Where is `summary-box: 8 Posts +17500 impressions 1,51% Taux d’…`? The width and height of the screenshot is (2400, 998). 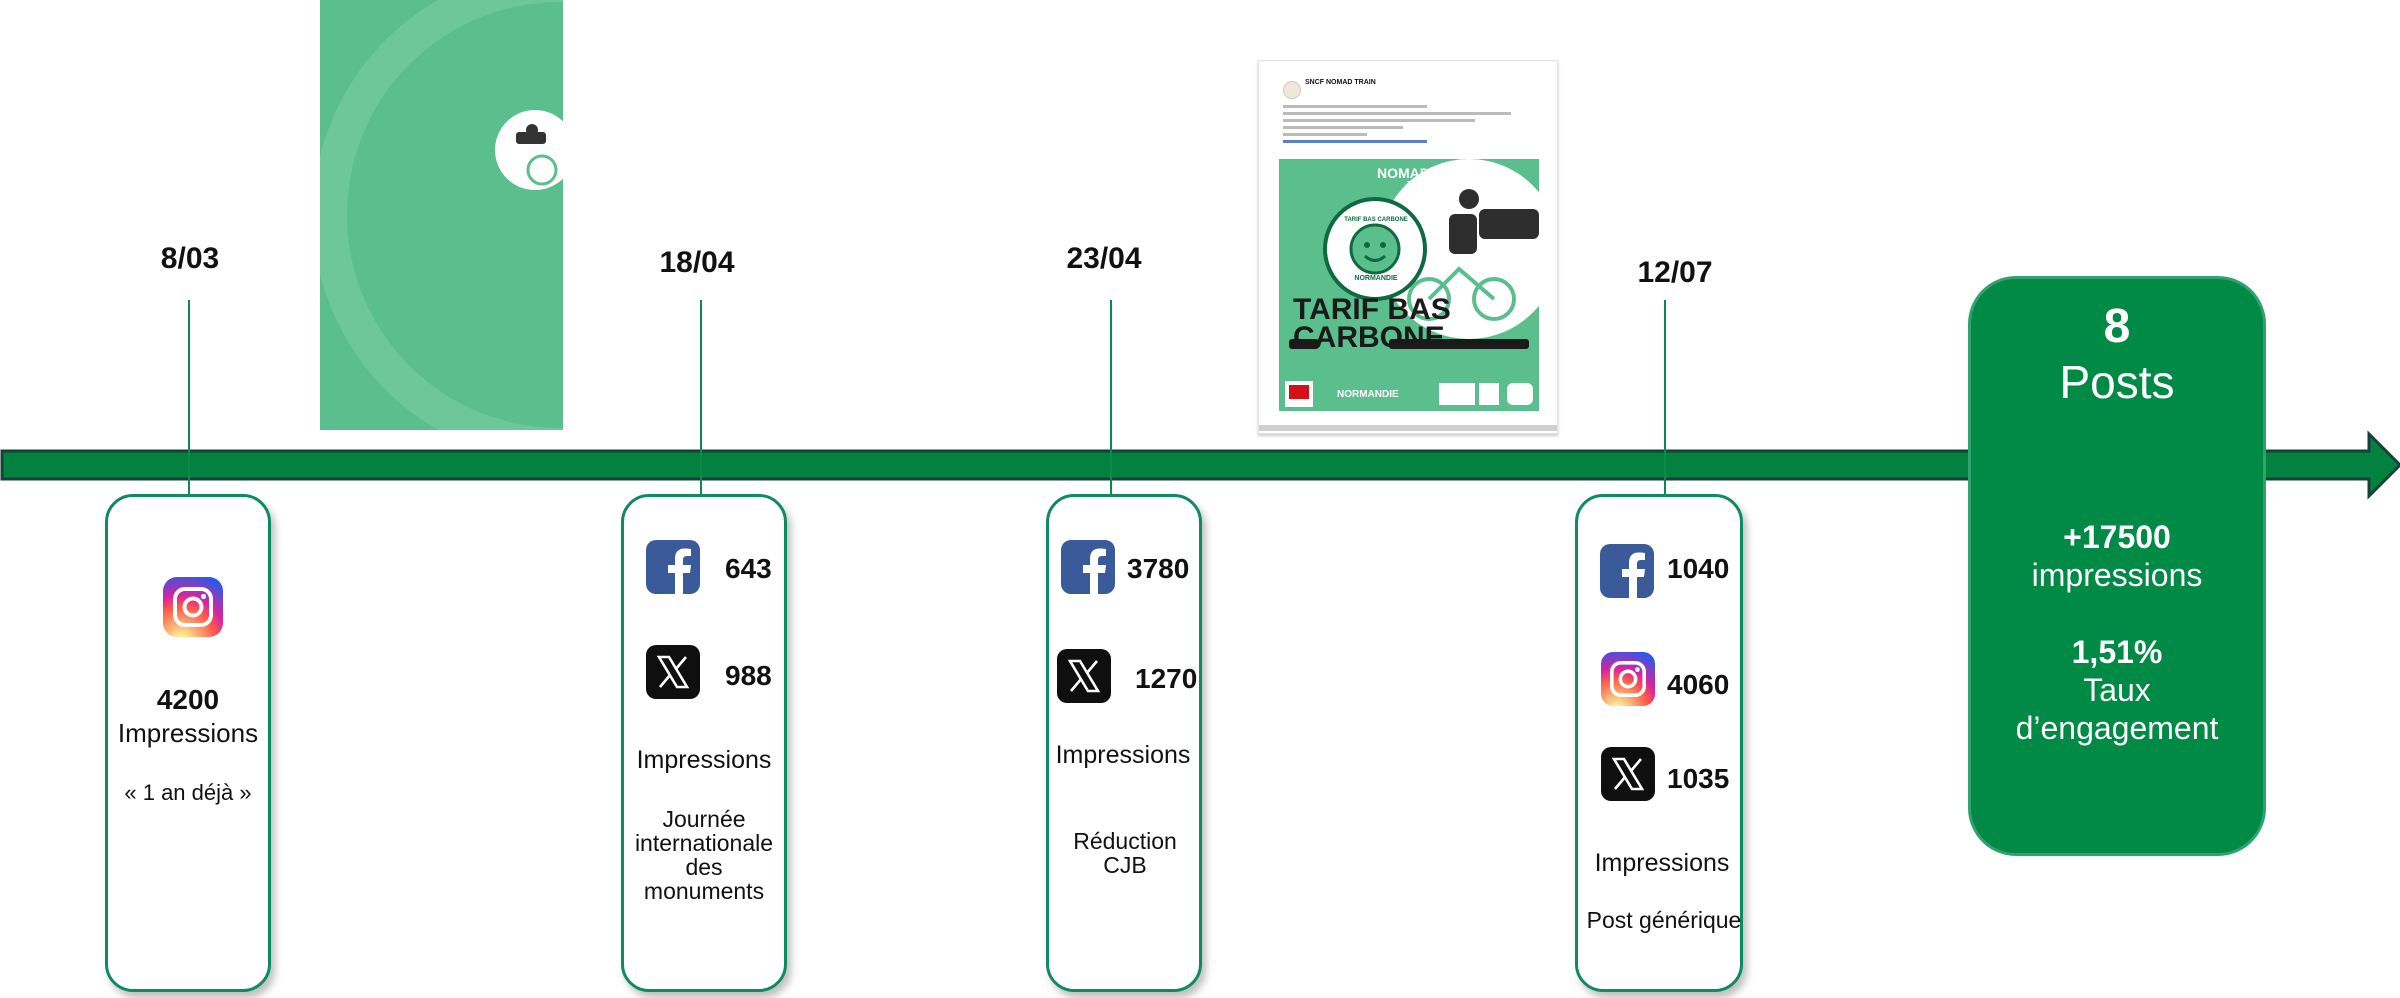
summary-box: 8 Posts +17500 impressions 1,51% Taux d’… is located at coordinates (2117, 566).